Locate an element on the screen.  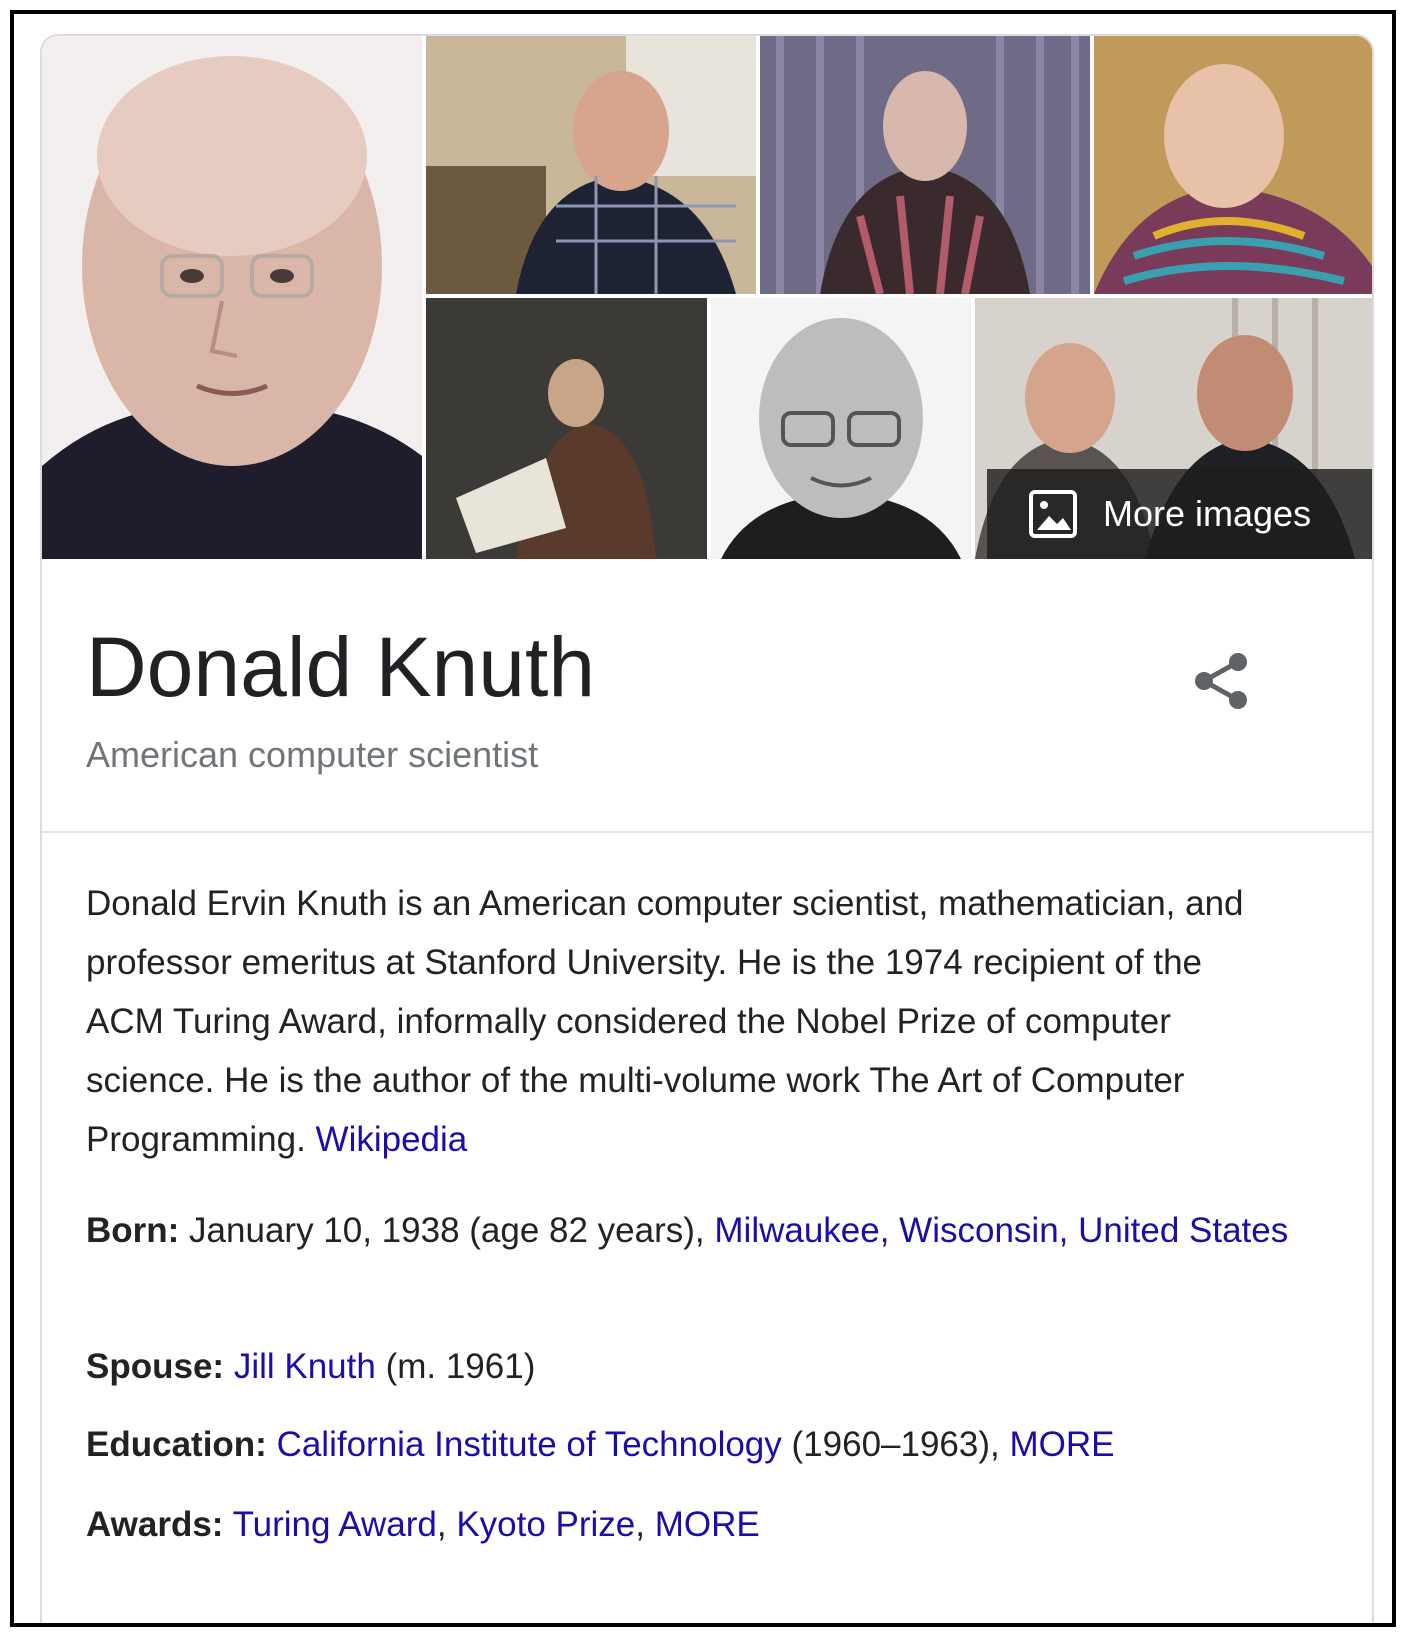
fact-spouse: Spouse: Jill Knuth (m. 1961) is located at coordinates (706, 1366).